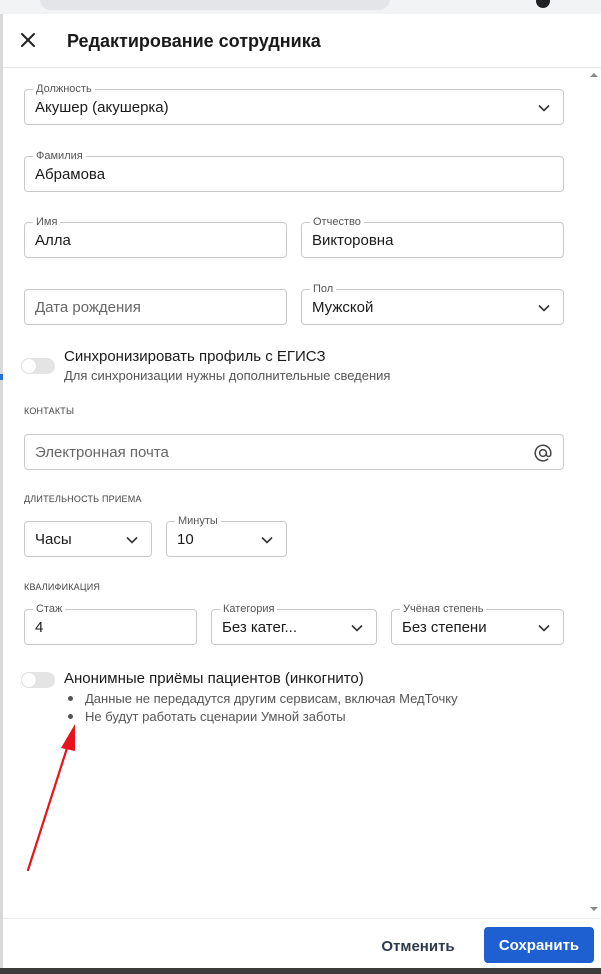 The height and width of the screenshot is (974, 601). I want to click on duration-section-label: ДЛИТЕЛЬНОСТЬ ПРИЕМА, so click(83, 499).